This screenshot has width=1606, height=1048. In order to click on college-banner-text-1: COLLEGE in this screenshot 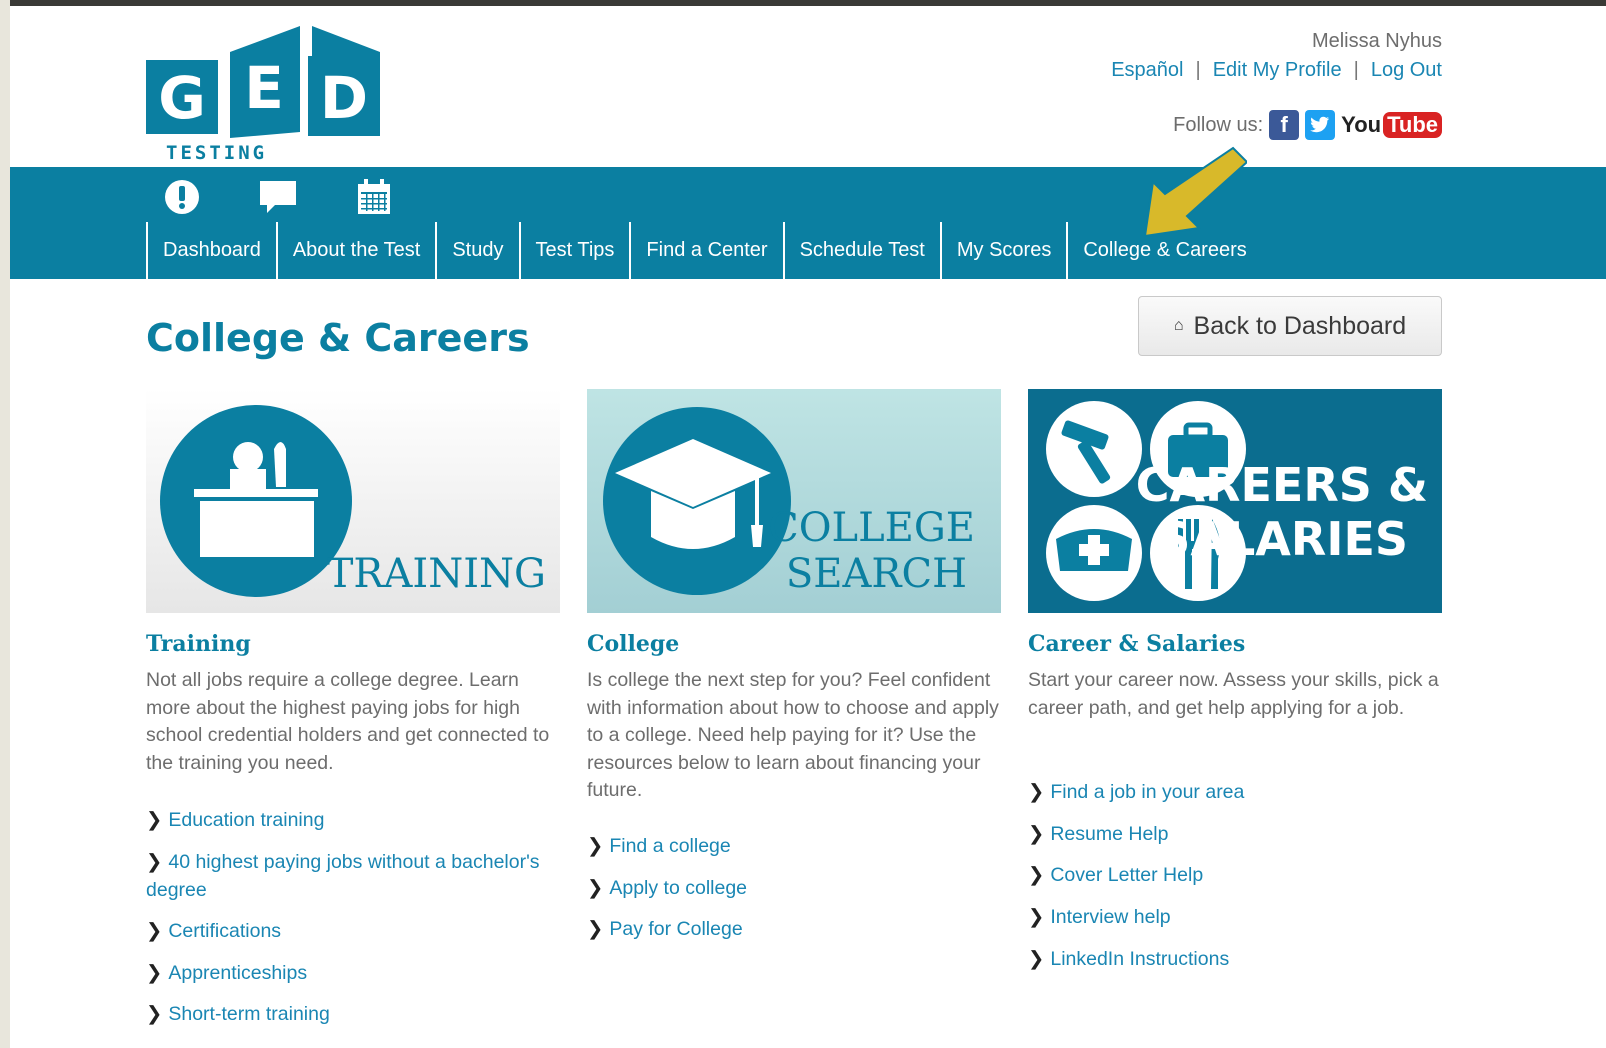, I will do `click(871, 528)`.